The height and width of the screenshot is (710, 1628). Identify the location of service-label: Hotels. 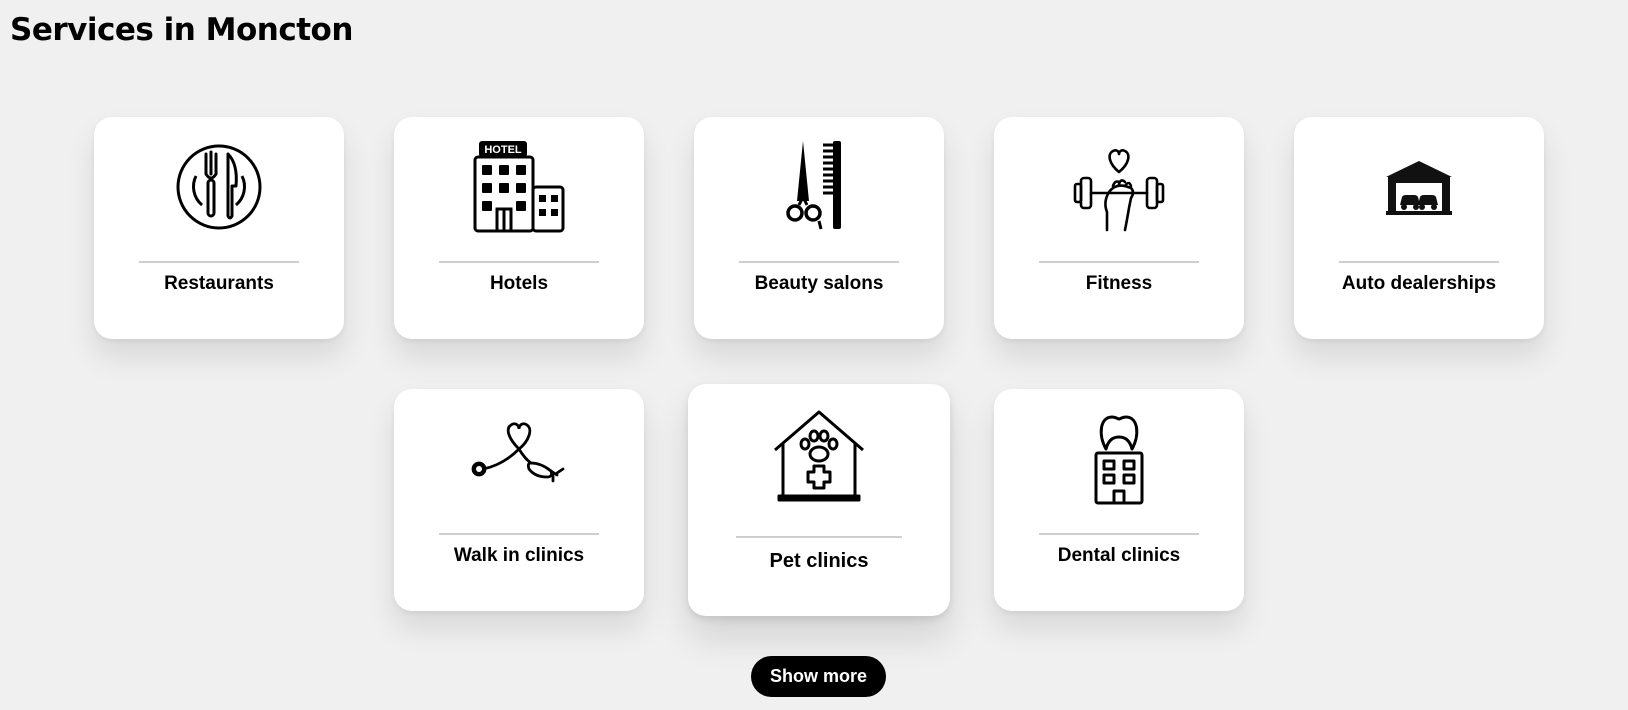
(519, 283).